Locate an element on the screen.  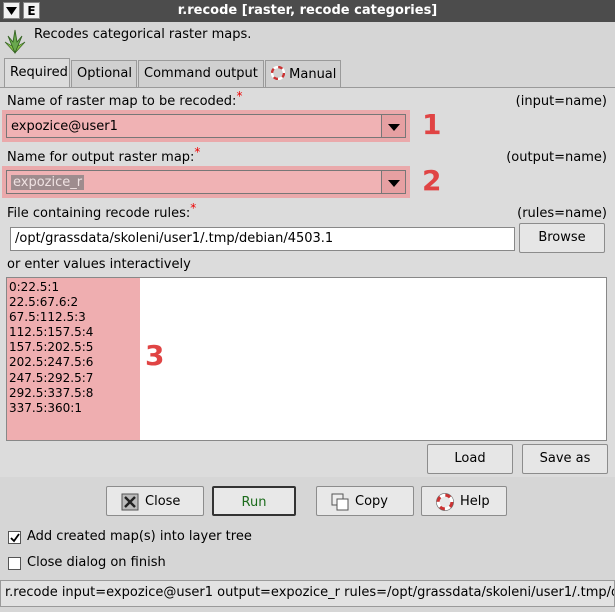
add-to-tree-label: Add created map(s) into layer tree is located at coordinates (139, 536).